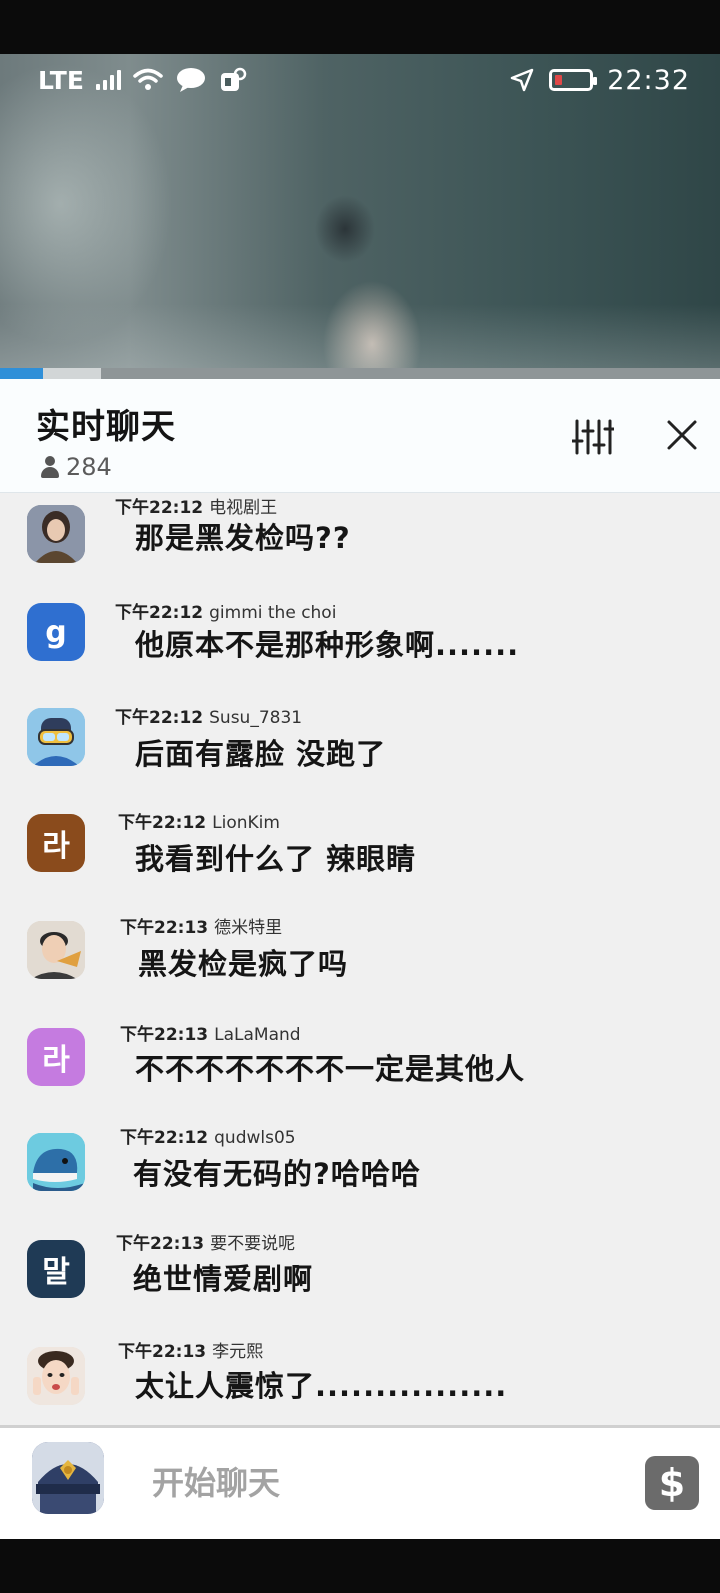  I want to click on viewer-count: 284, so click(76, 467).